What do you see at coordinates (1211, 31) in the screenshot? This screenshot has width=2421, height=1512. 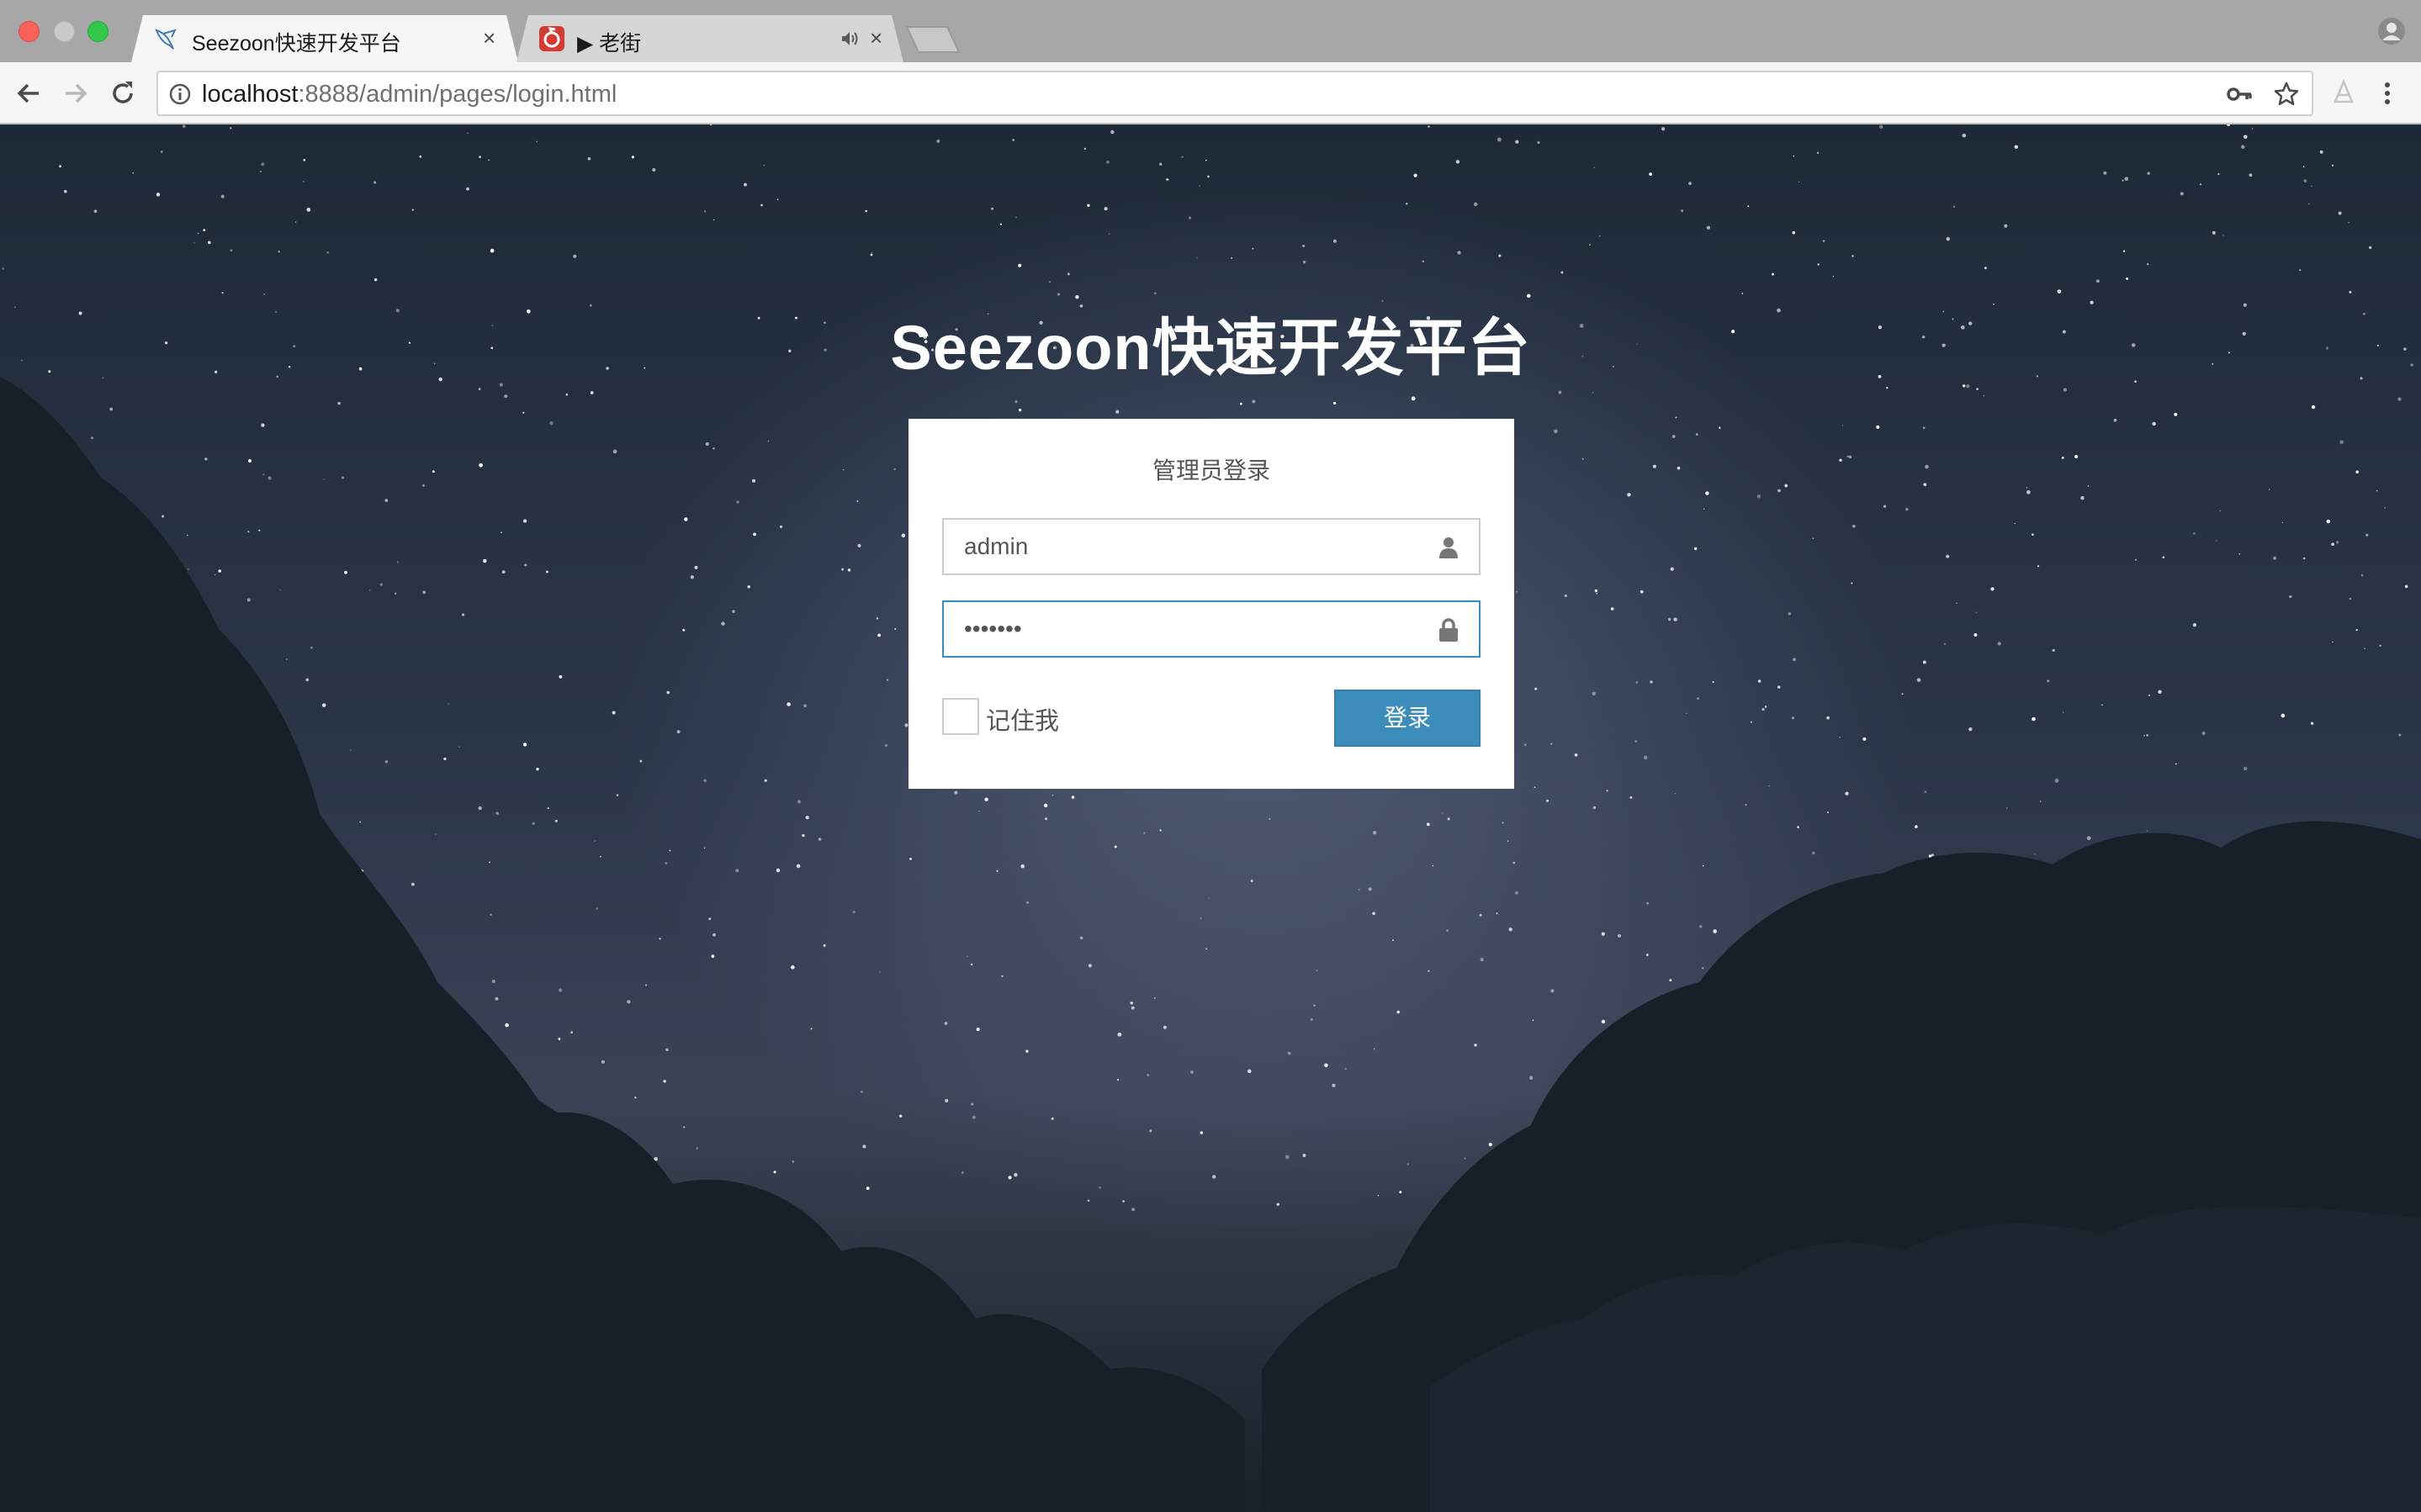 I see `browser-tabstrip: Seezoon快速开发平台 × ▶ 老街 ×` at bounding box center [1211, 31].